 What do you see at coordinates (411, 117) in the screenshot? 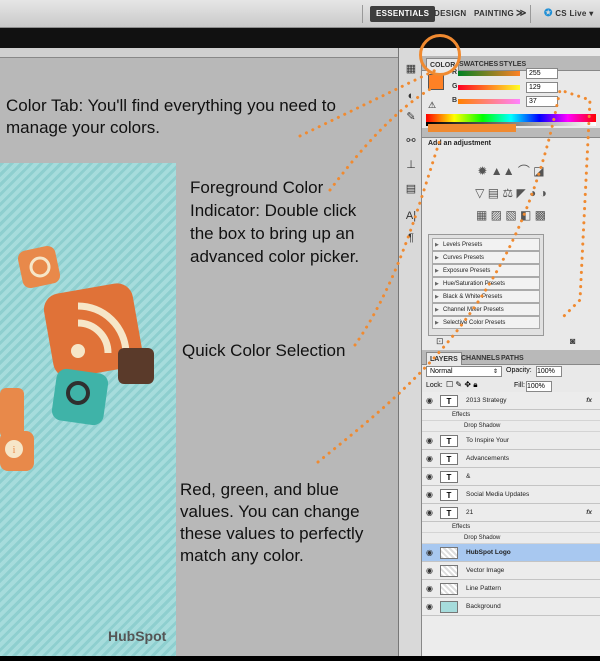
I see `brush-icon: ✎` at bounding box center [411, 117].